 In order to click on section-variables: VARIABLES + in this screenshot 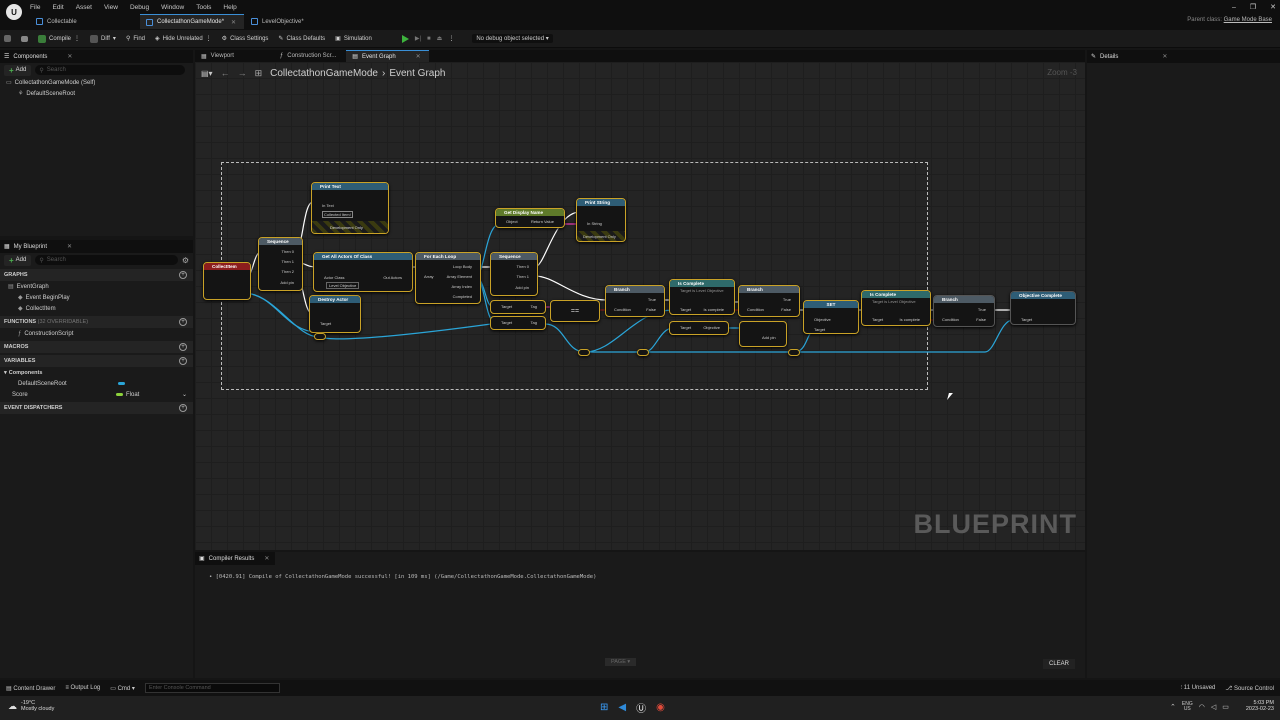, I will do `click(96, 361)`.